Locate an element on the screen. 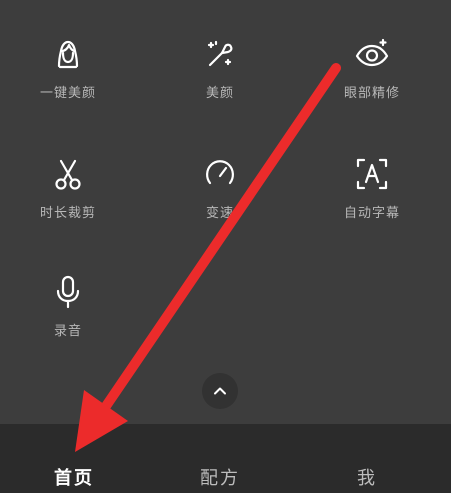 This screenshot has height=493, width=451. microphone-icon is located at coordinates (68, 292).